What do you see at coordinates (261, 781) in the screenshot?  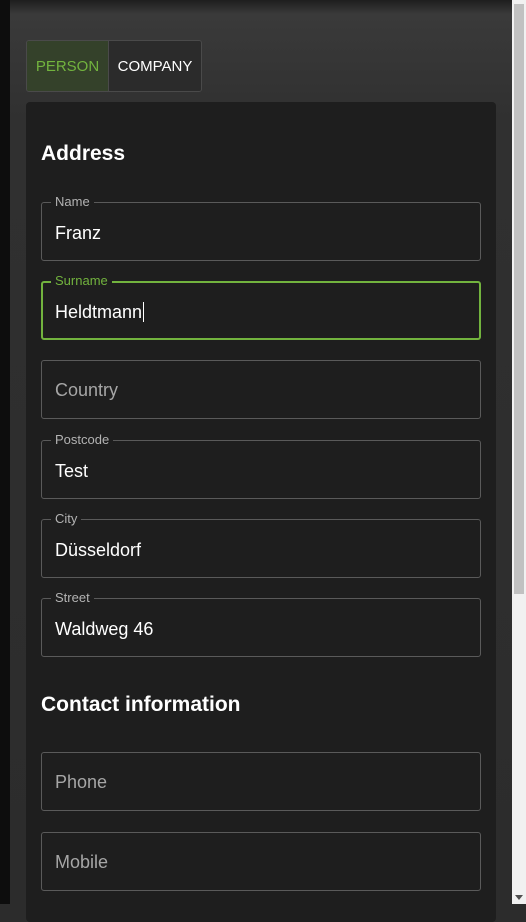 I see `phone-field: Phone` at bounding box center [261, 781].